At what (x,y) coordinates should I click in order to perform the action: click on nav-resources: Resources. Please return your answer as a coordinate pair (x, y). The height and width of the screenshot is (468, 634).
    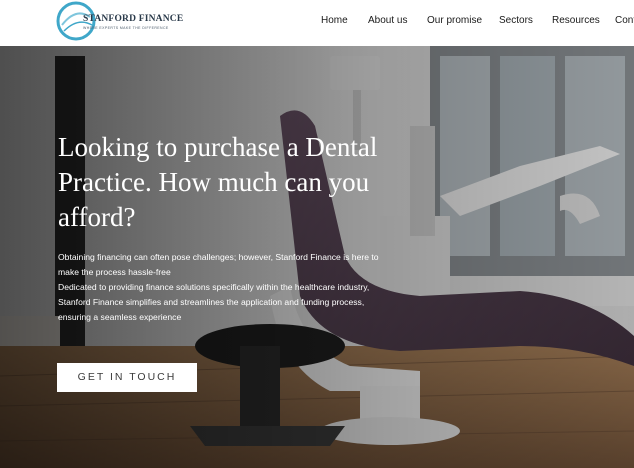
    Looking at the image, I should click on (576, 20).